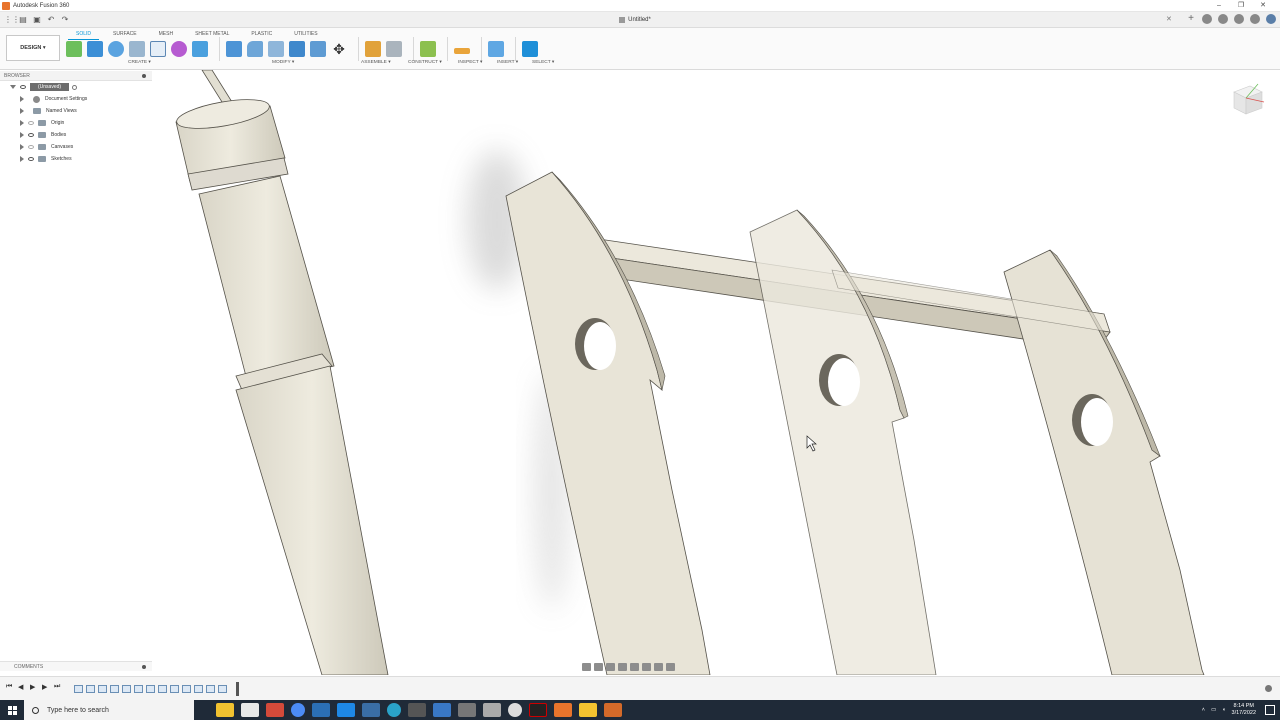  What do you see at coordinates (37, 20) in the screenshot?
I see `save-icon: ▣` at bounding box center [37, 20].